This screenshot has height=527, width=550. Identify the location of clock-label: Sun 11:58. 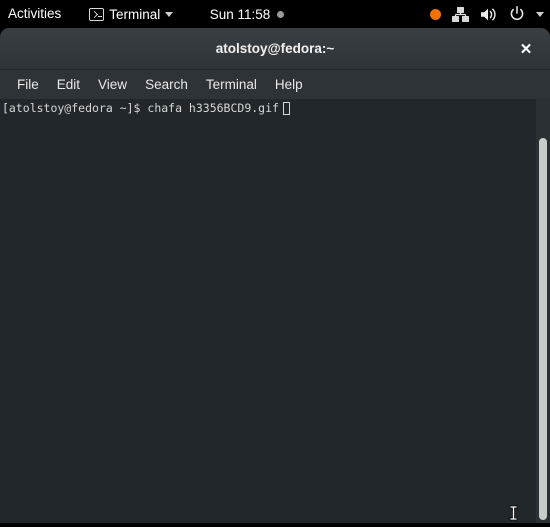
(240, 14).